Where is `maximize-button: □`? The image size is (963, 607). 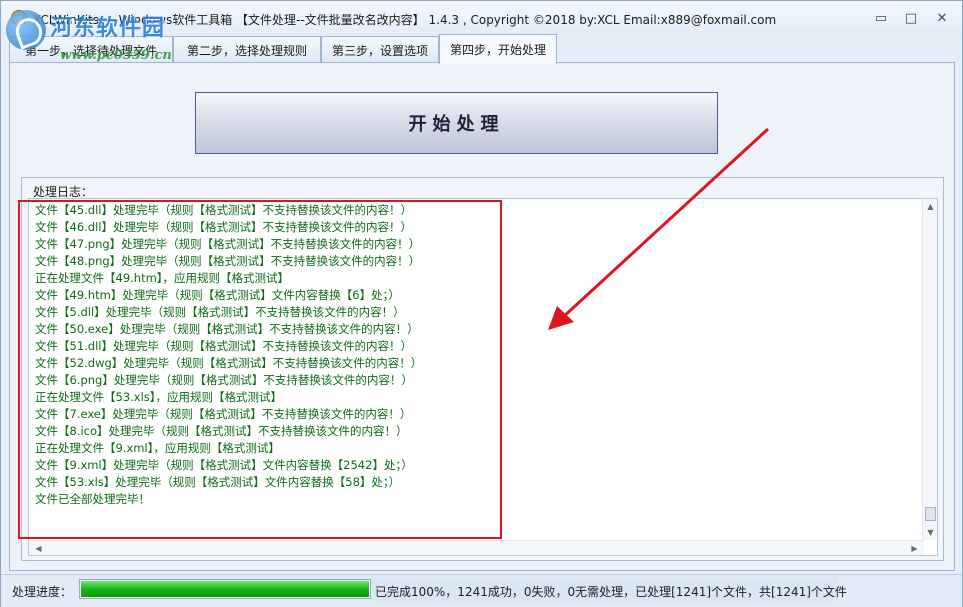 maximize-button: □ is located at coordinates (911, 18).